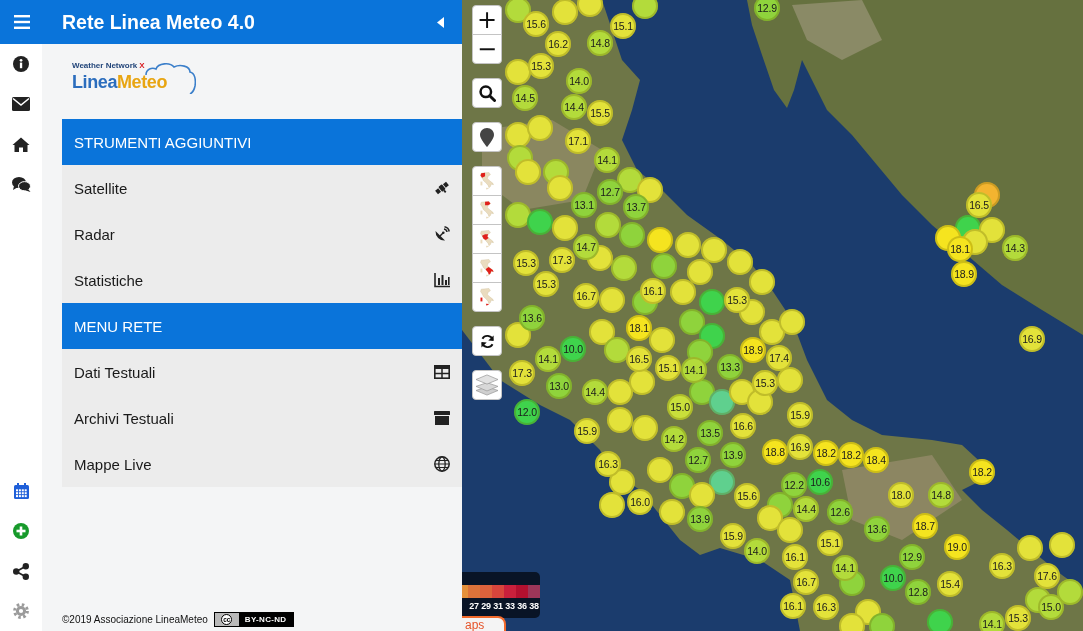  Describe the element at coordinates (442, 280) in the screenshot. I see `bar-chart-icon` at that location.